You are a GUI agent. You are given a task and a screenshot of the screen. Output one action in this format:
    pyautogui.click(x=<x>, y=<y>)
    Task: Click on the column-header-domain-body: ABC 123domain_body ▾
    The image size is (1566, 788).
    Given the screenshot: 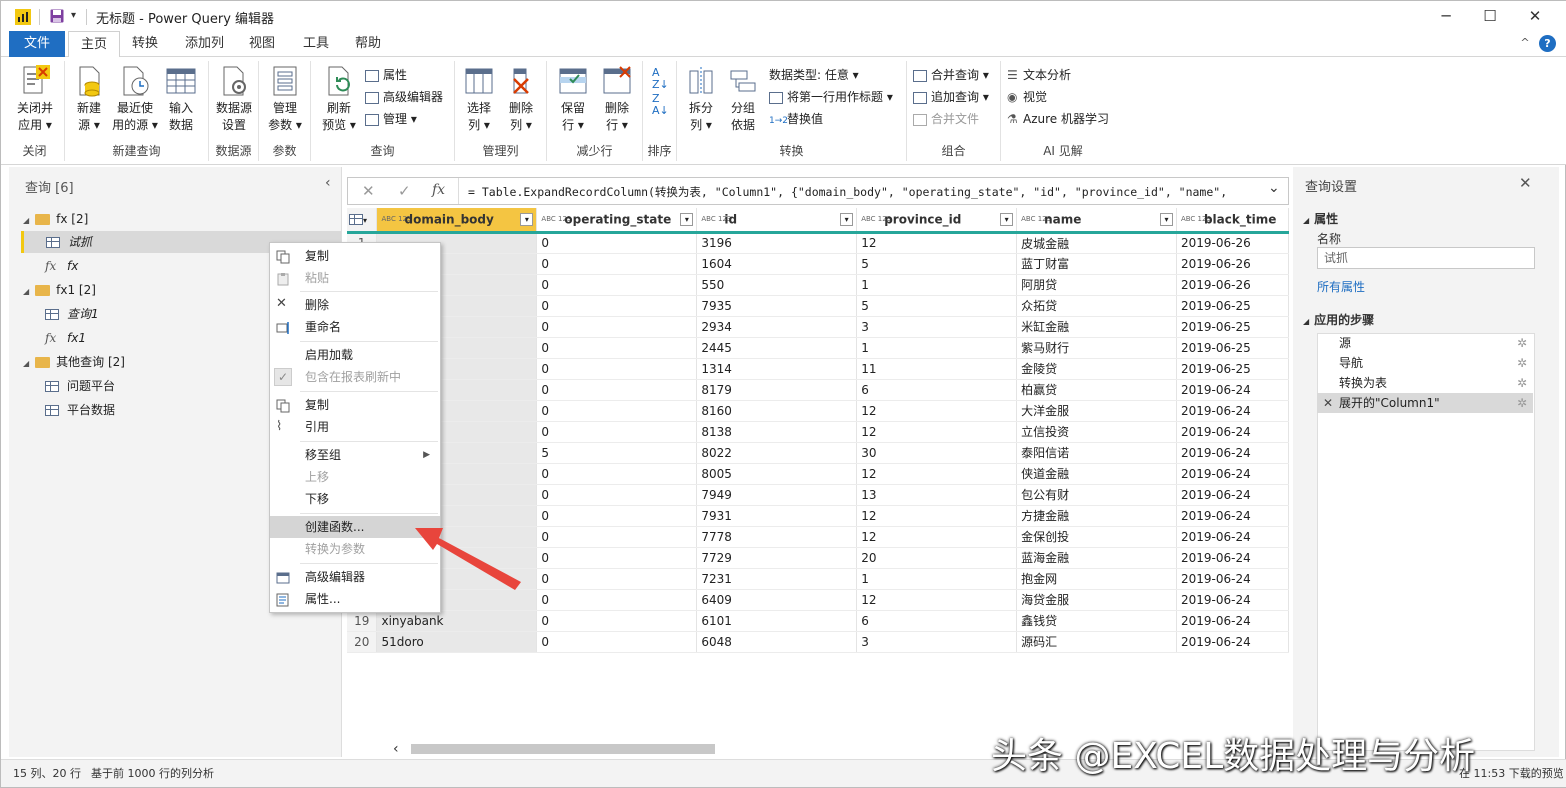 What is the action you would take?
    pyautogui.click(x=457, y=221)
    